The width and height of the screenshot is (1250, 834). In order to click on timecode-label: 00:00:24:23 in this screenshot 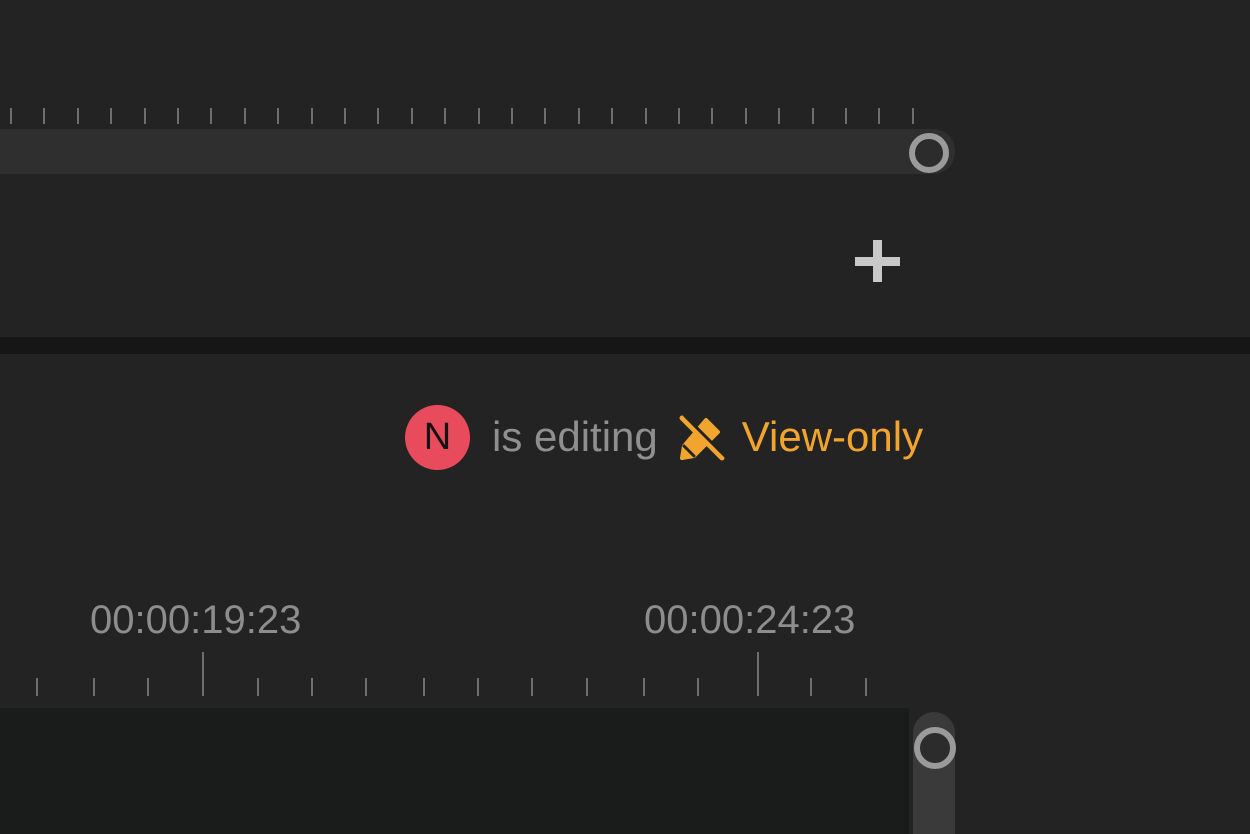, I will do `click(750, 620)`.